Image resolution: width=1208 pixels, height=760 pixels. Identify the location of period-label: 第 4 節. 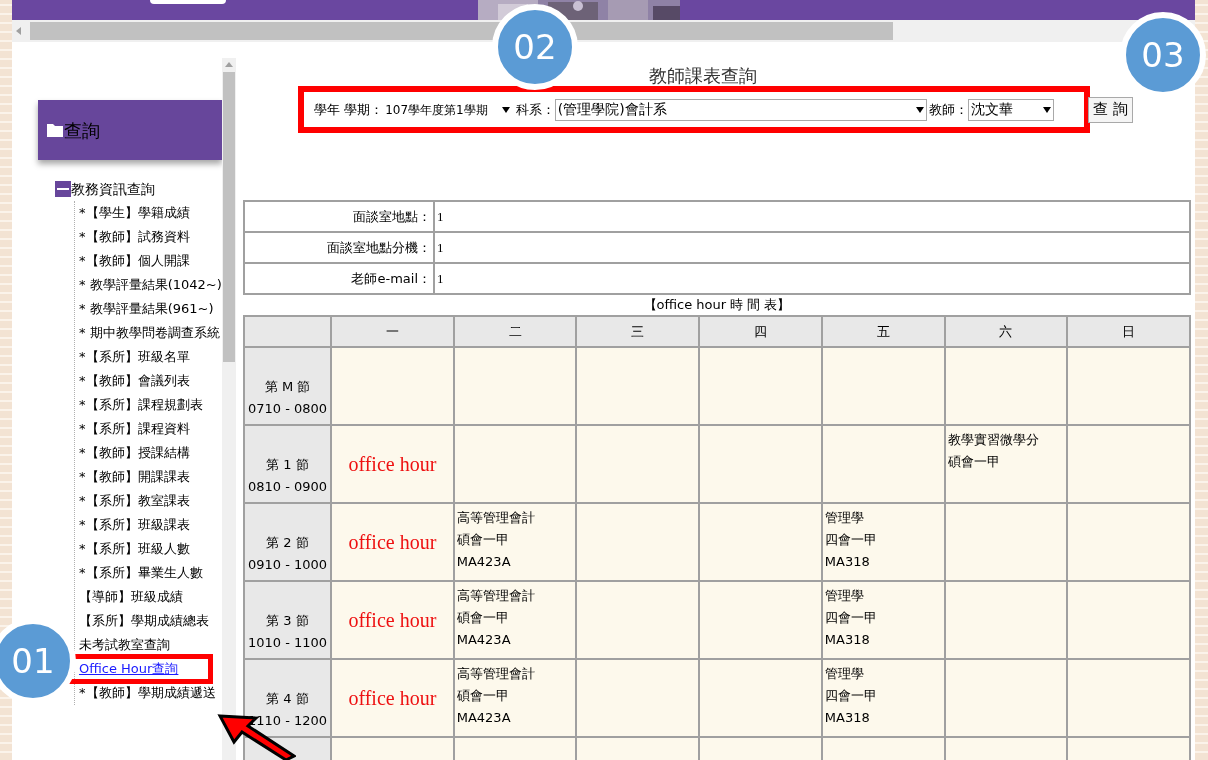
(287, 699).